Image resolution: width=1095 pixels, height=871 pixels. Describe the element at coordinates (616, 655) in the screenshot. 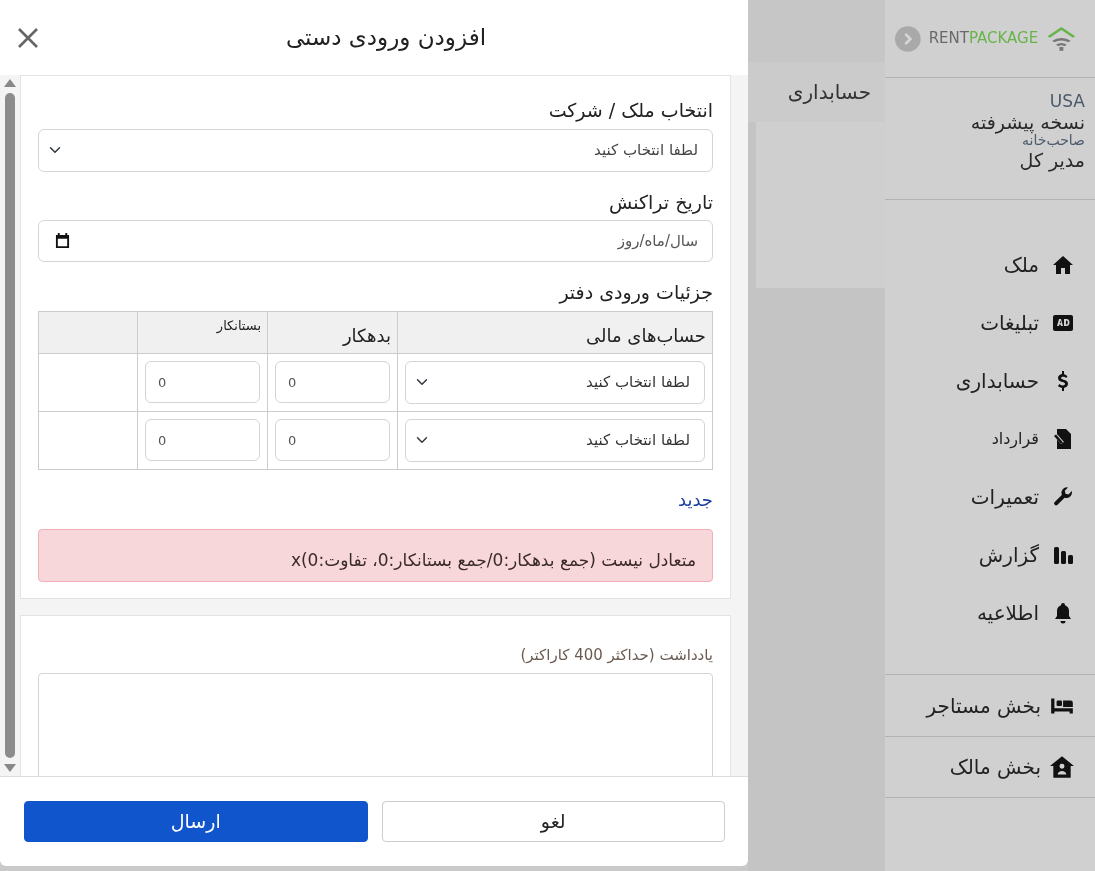

I see `note-label: یادداشت (حداکثر 400 کاراکتر)` at that location.